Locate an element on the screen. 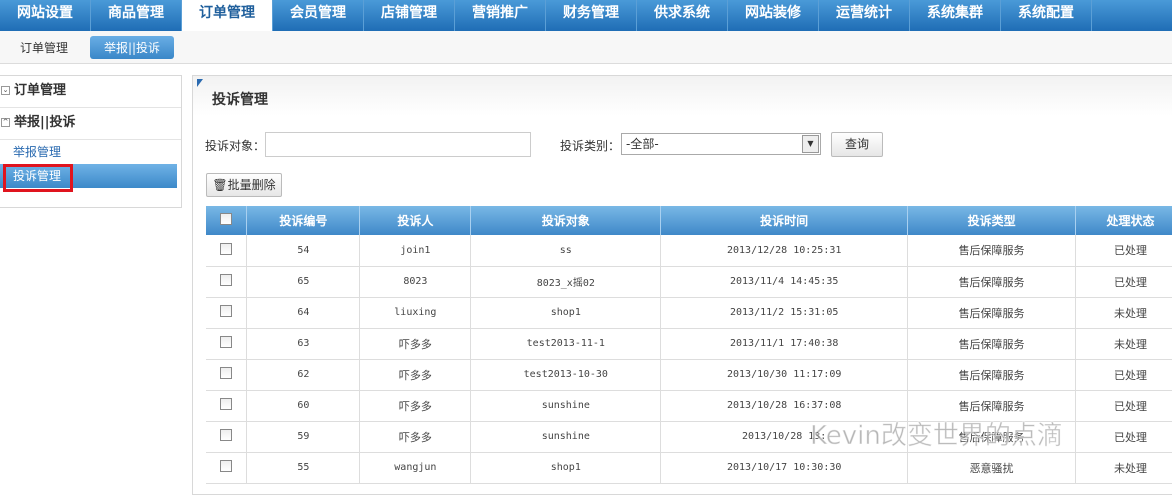  tab-decoration: 网站装修 is located at coordinates (773, 15).